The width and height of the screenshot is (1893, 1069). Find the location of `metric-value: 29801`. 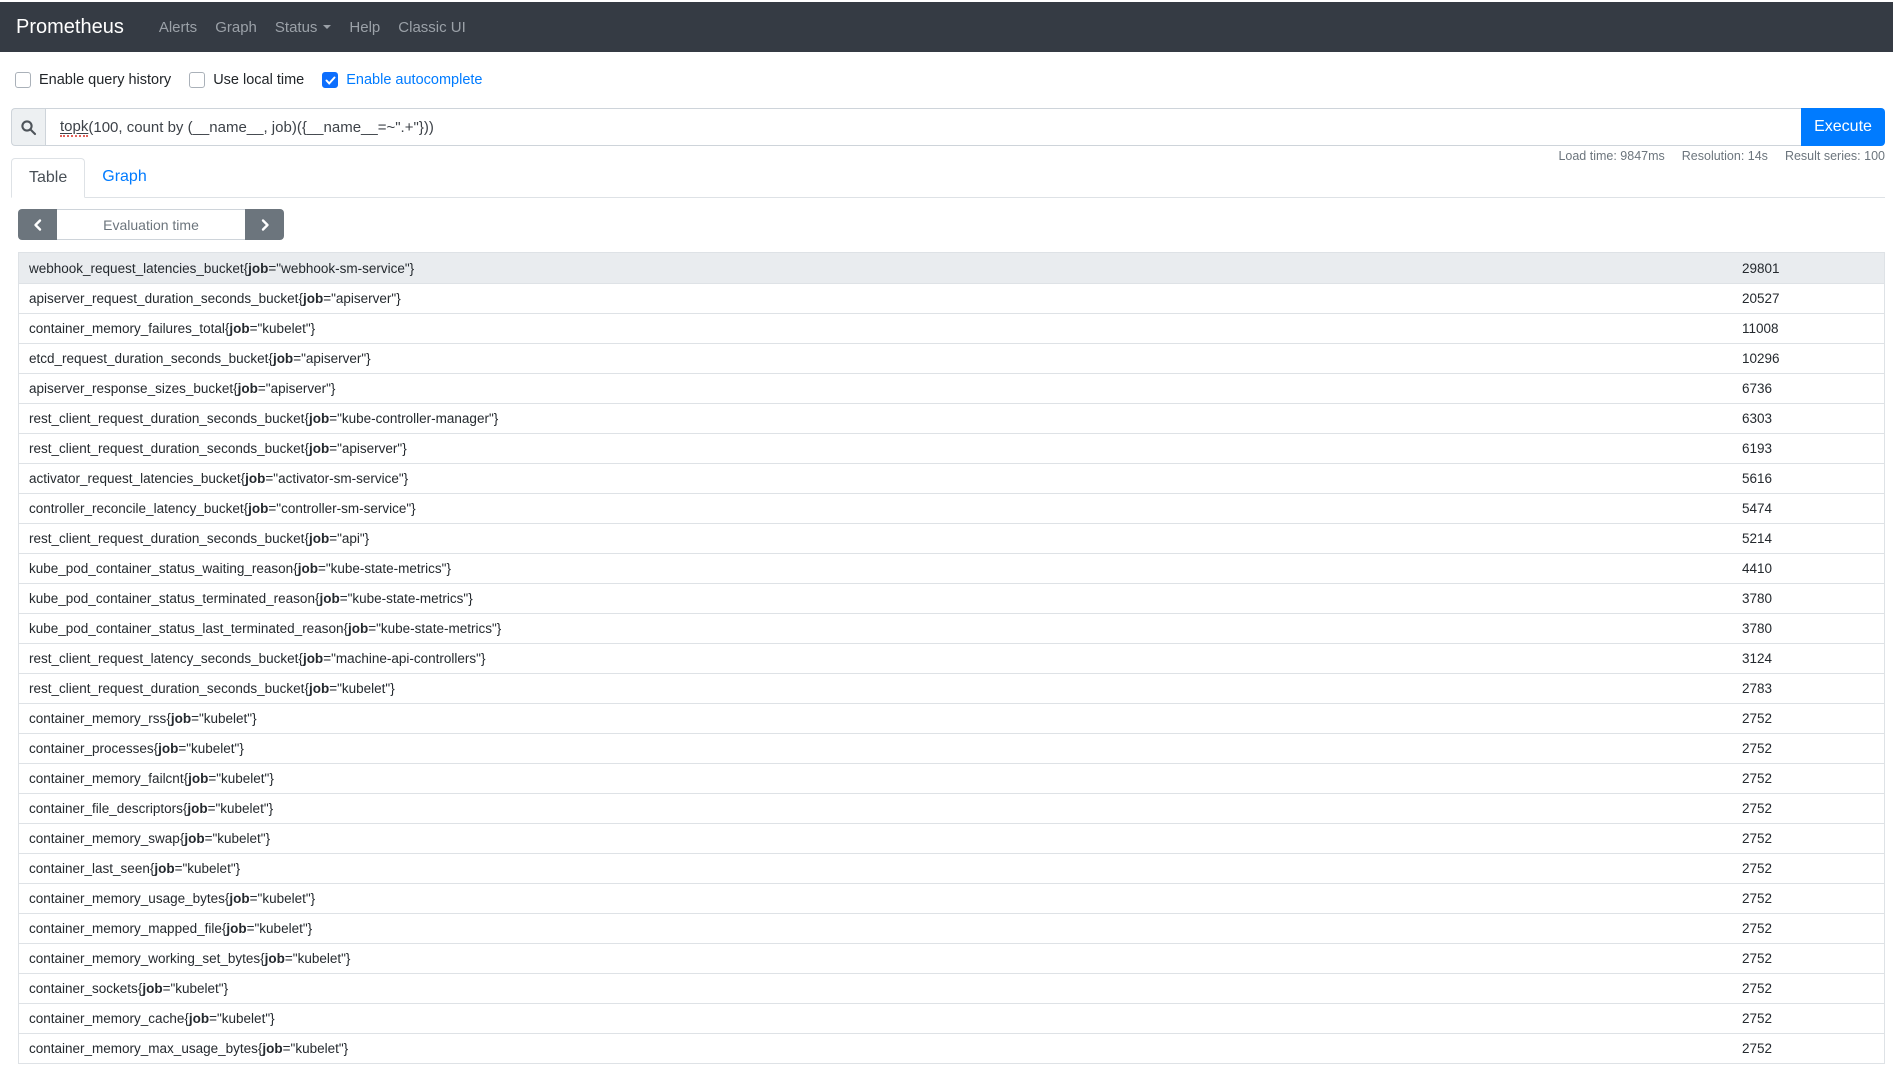

metric-value: 29801 is located at coordinates (1761, 268).